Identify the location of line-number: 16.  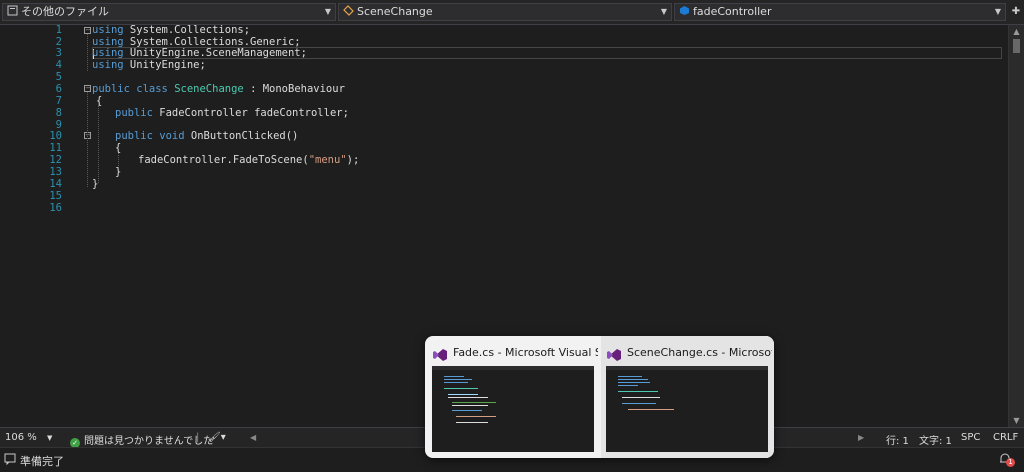
(55, 208).